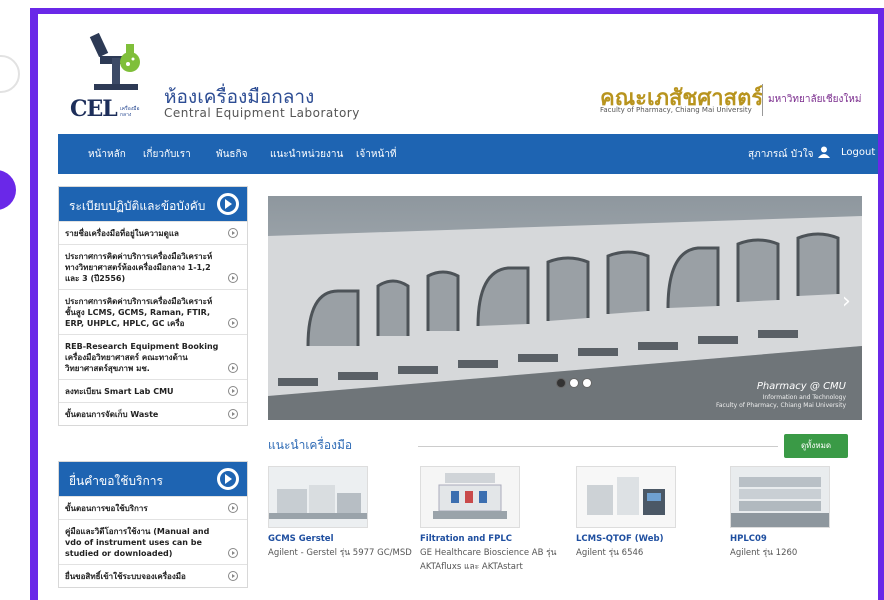 This screenshot has width=884, height=600. I want to click on equipment-name: HPLC09, so click(804, 539).